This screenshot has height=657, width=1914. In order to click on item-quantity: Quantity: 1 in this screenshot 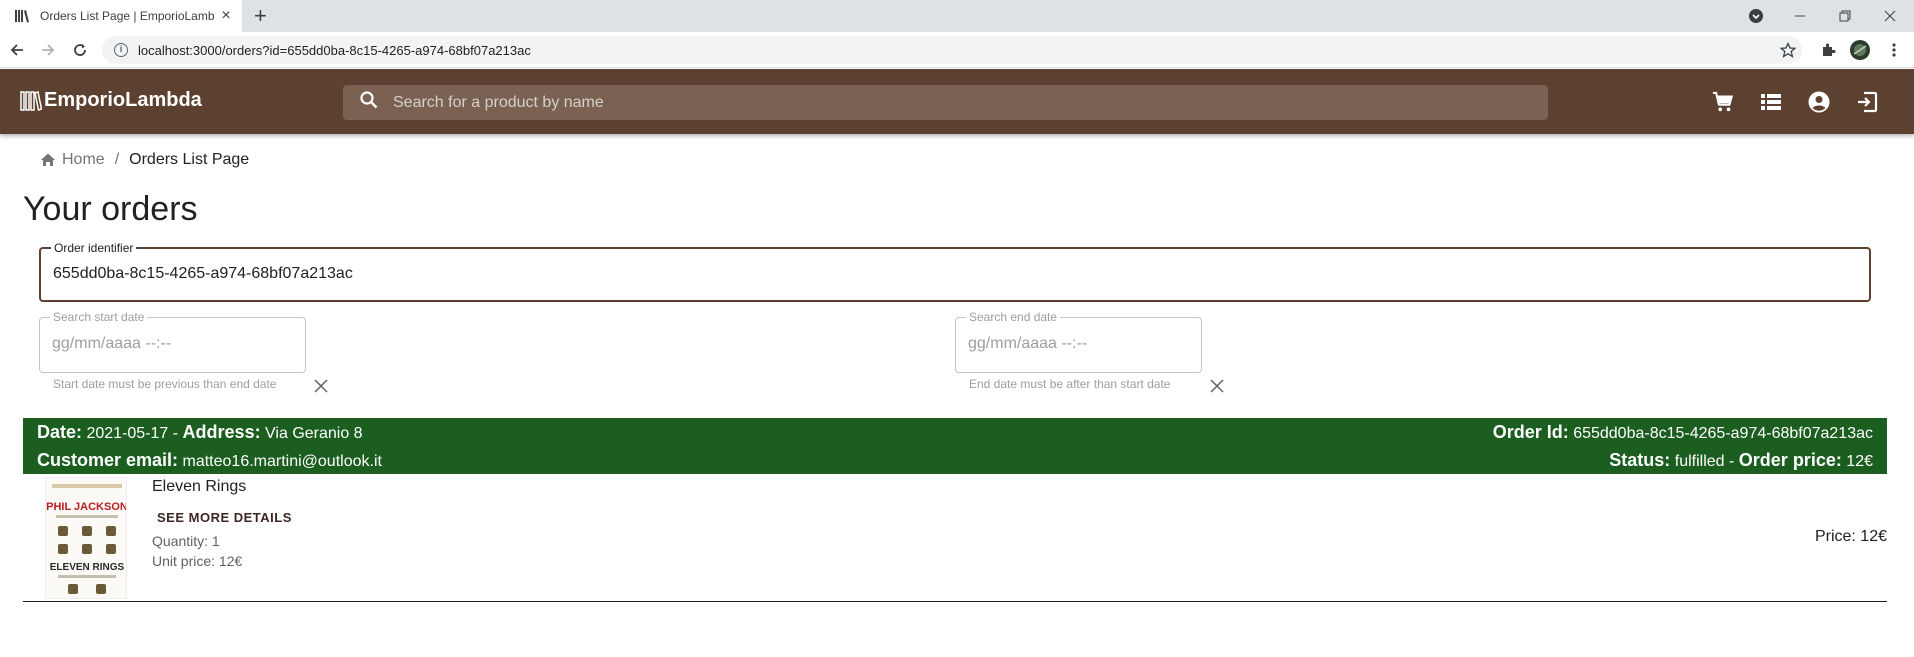, I will do `click(186, 541)`.